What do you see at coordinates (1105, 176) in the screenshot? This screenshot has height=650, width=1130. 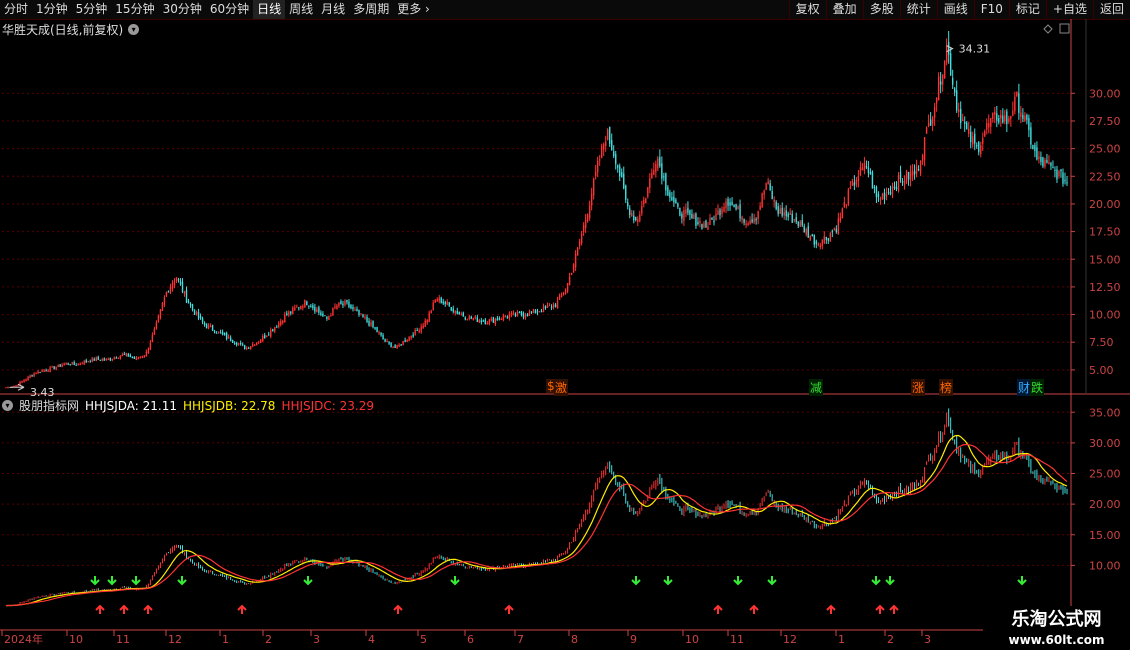 I see `y-tick-label: 22.50` at bounding box center [1105, 176].